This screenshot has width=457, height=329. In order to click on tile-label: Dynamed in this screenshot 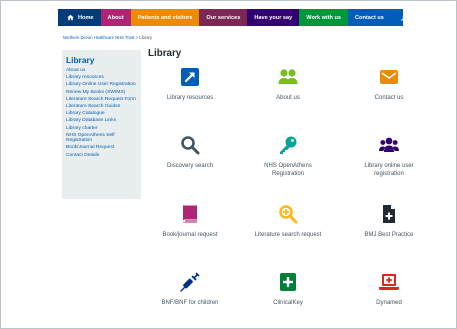, I will do `click(389, 303)`.